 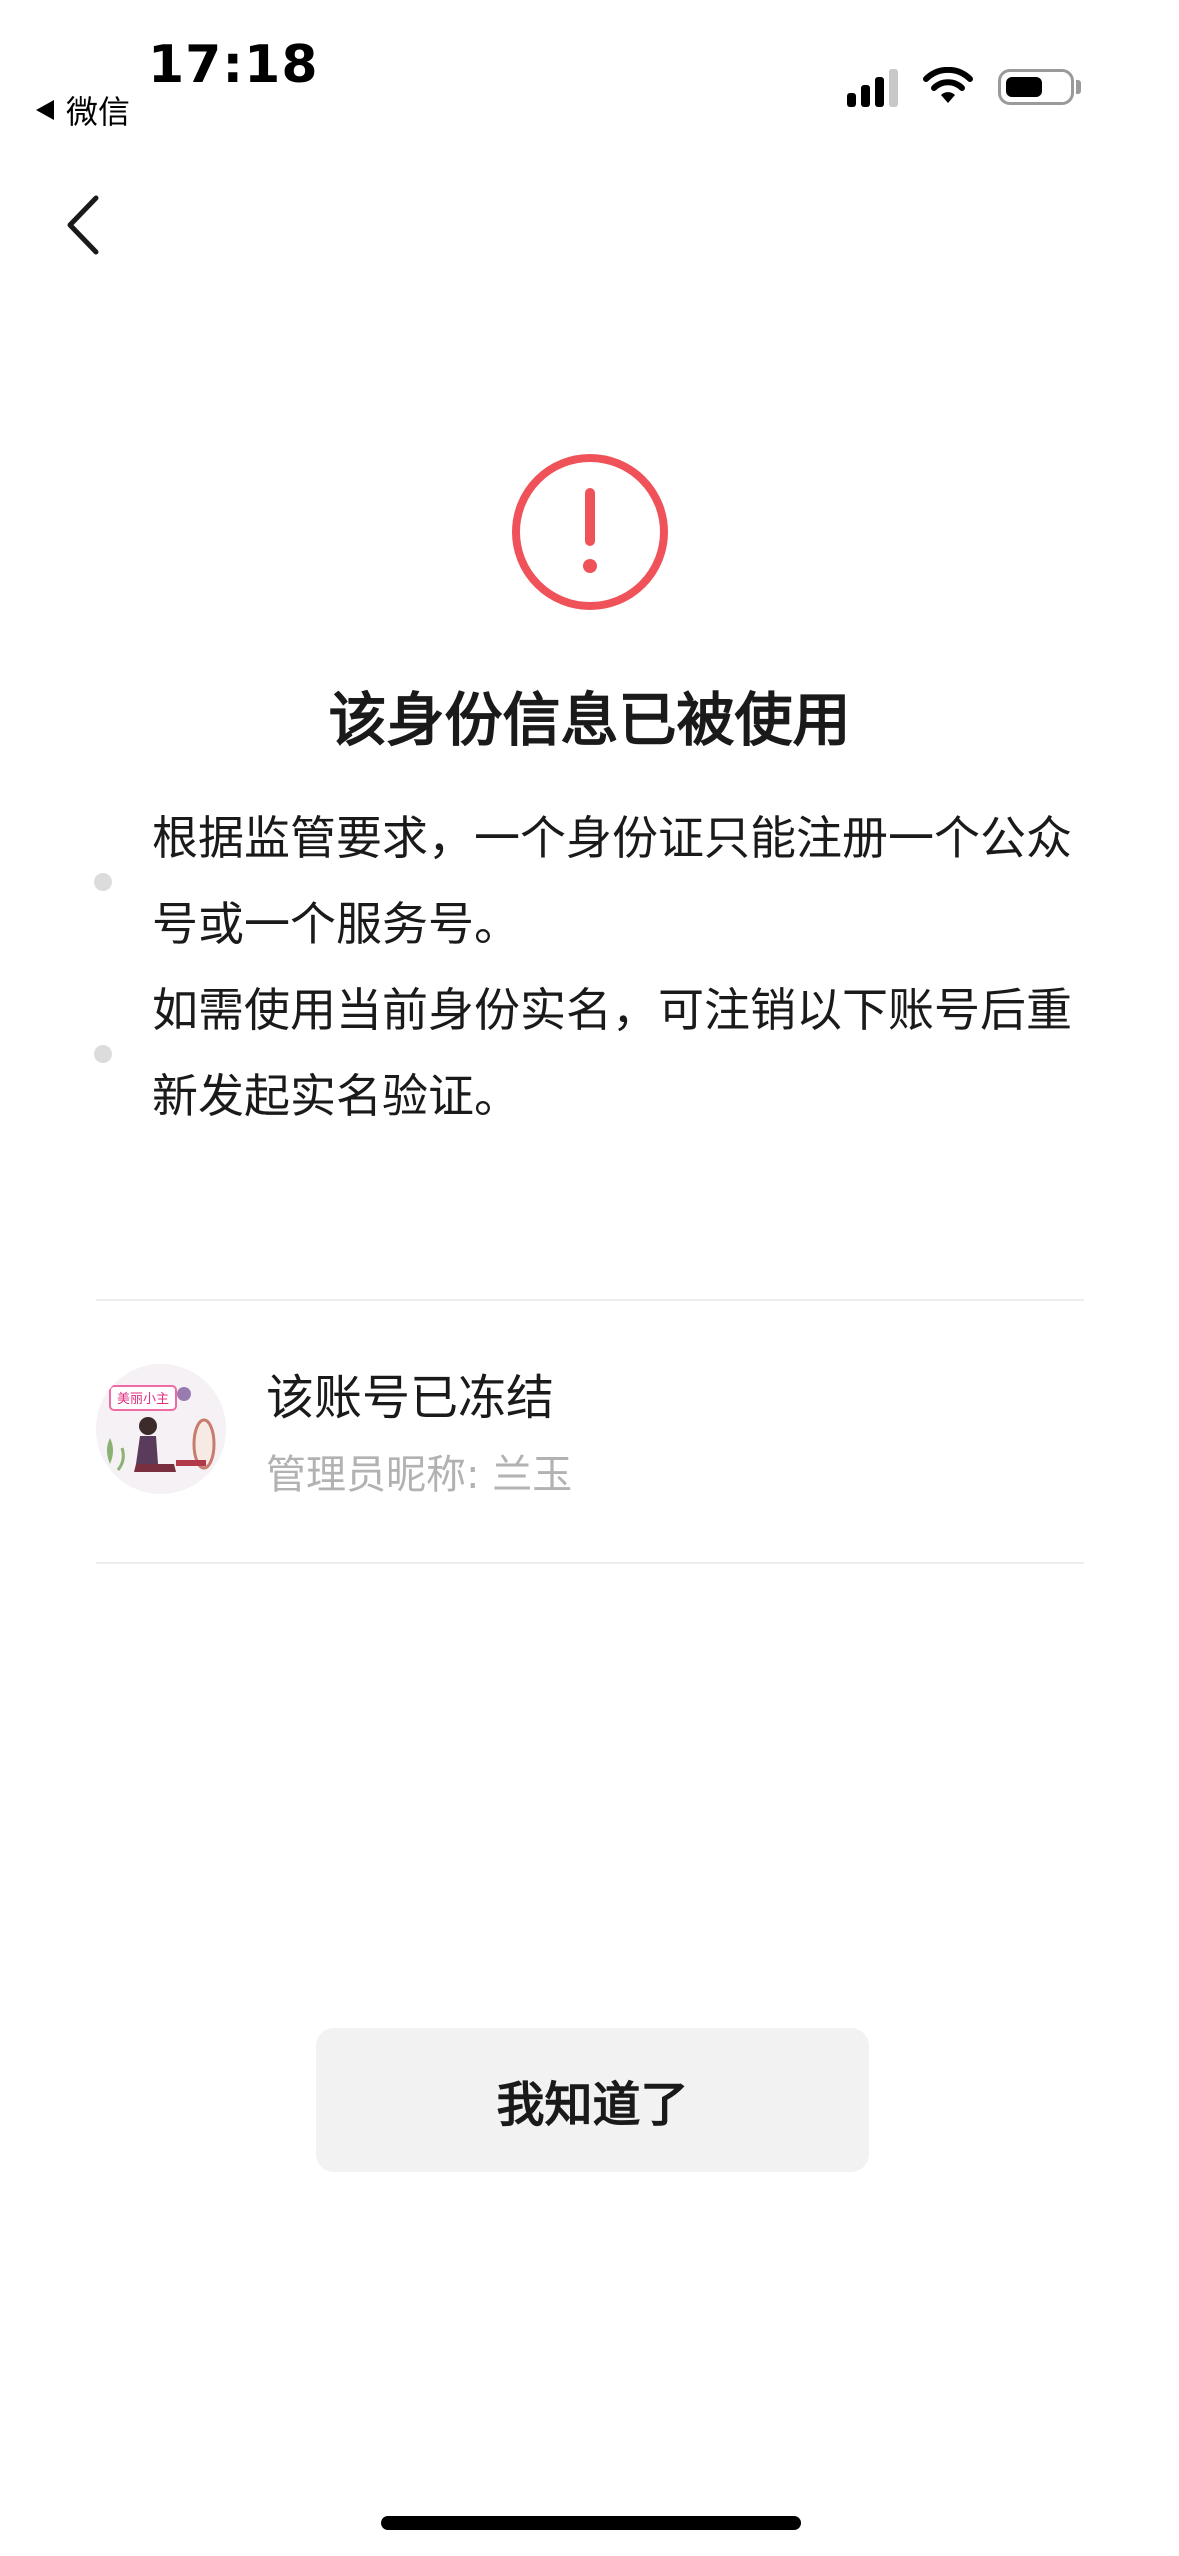 I want to click on status-indicators, so click(x=964, y=87).